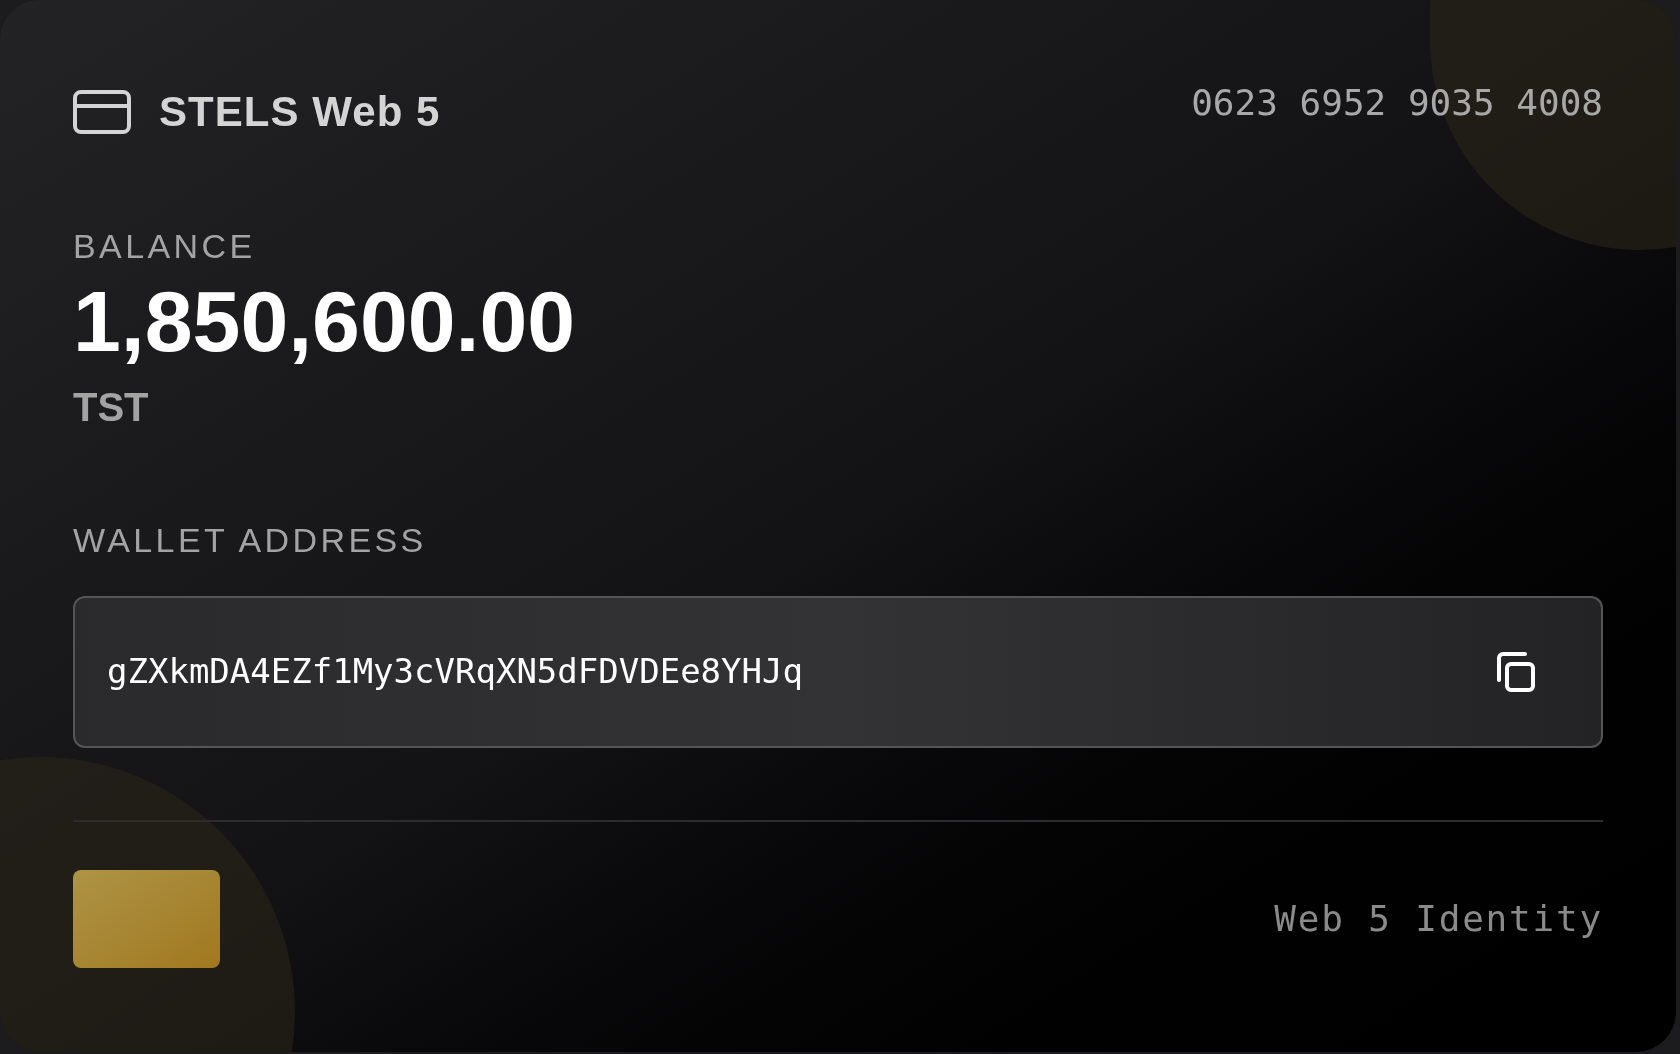 Image resolution: width=1680 pixels, height=1054 pixels. What do you see at coordinates (1438, 918) in the screenshot?
I see `identity-label: Web 5 Identity` at bounding box center [1438, 918].